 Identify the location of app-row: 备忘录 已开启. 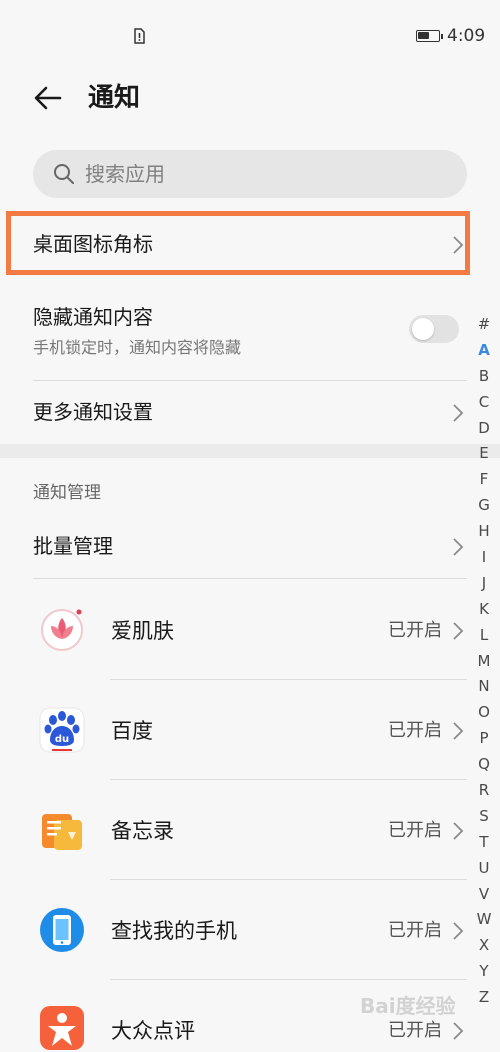
(235, 830).